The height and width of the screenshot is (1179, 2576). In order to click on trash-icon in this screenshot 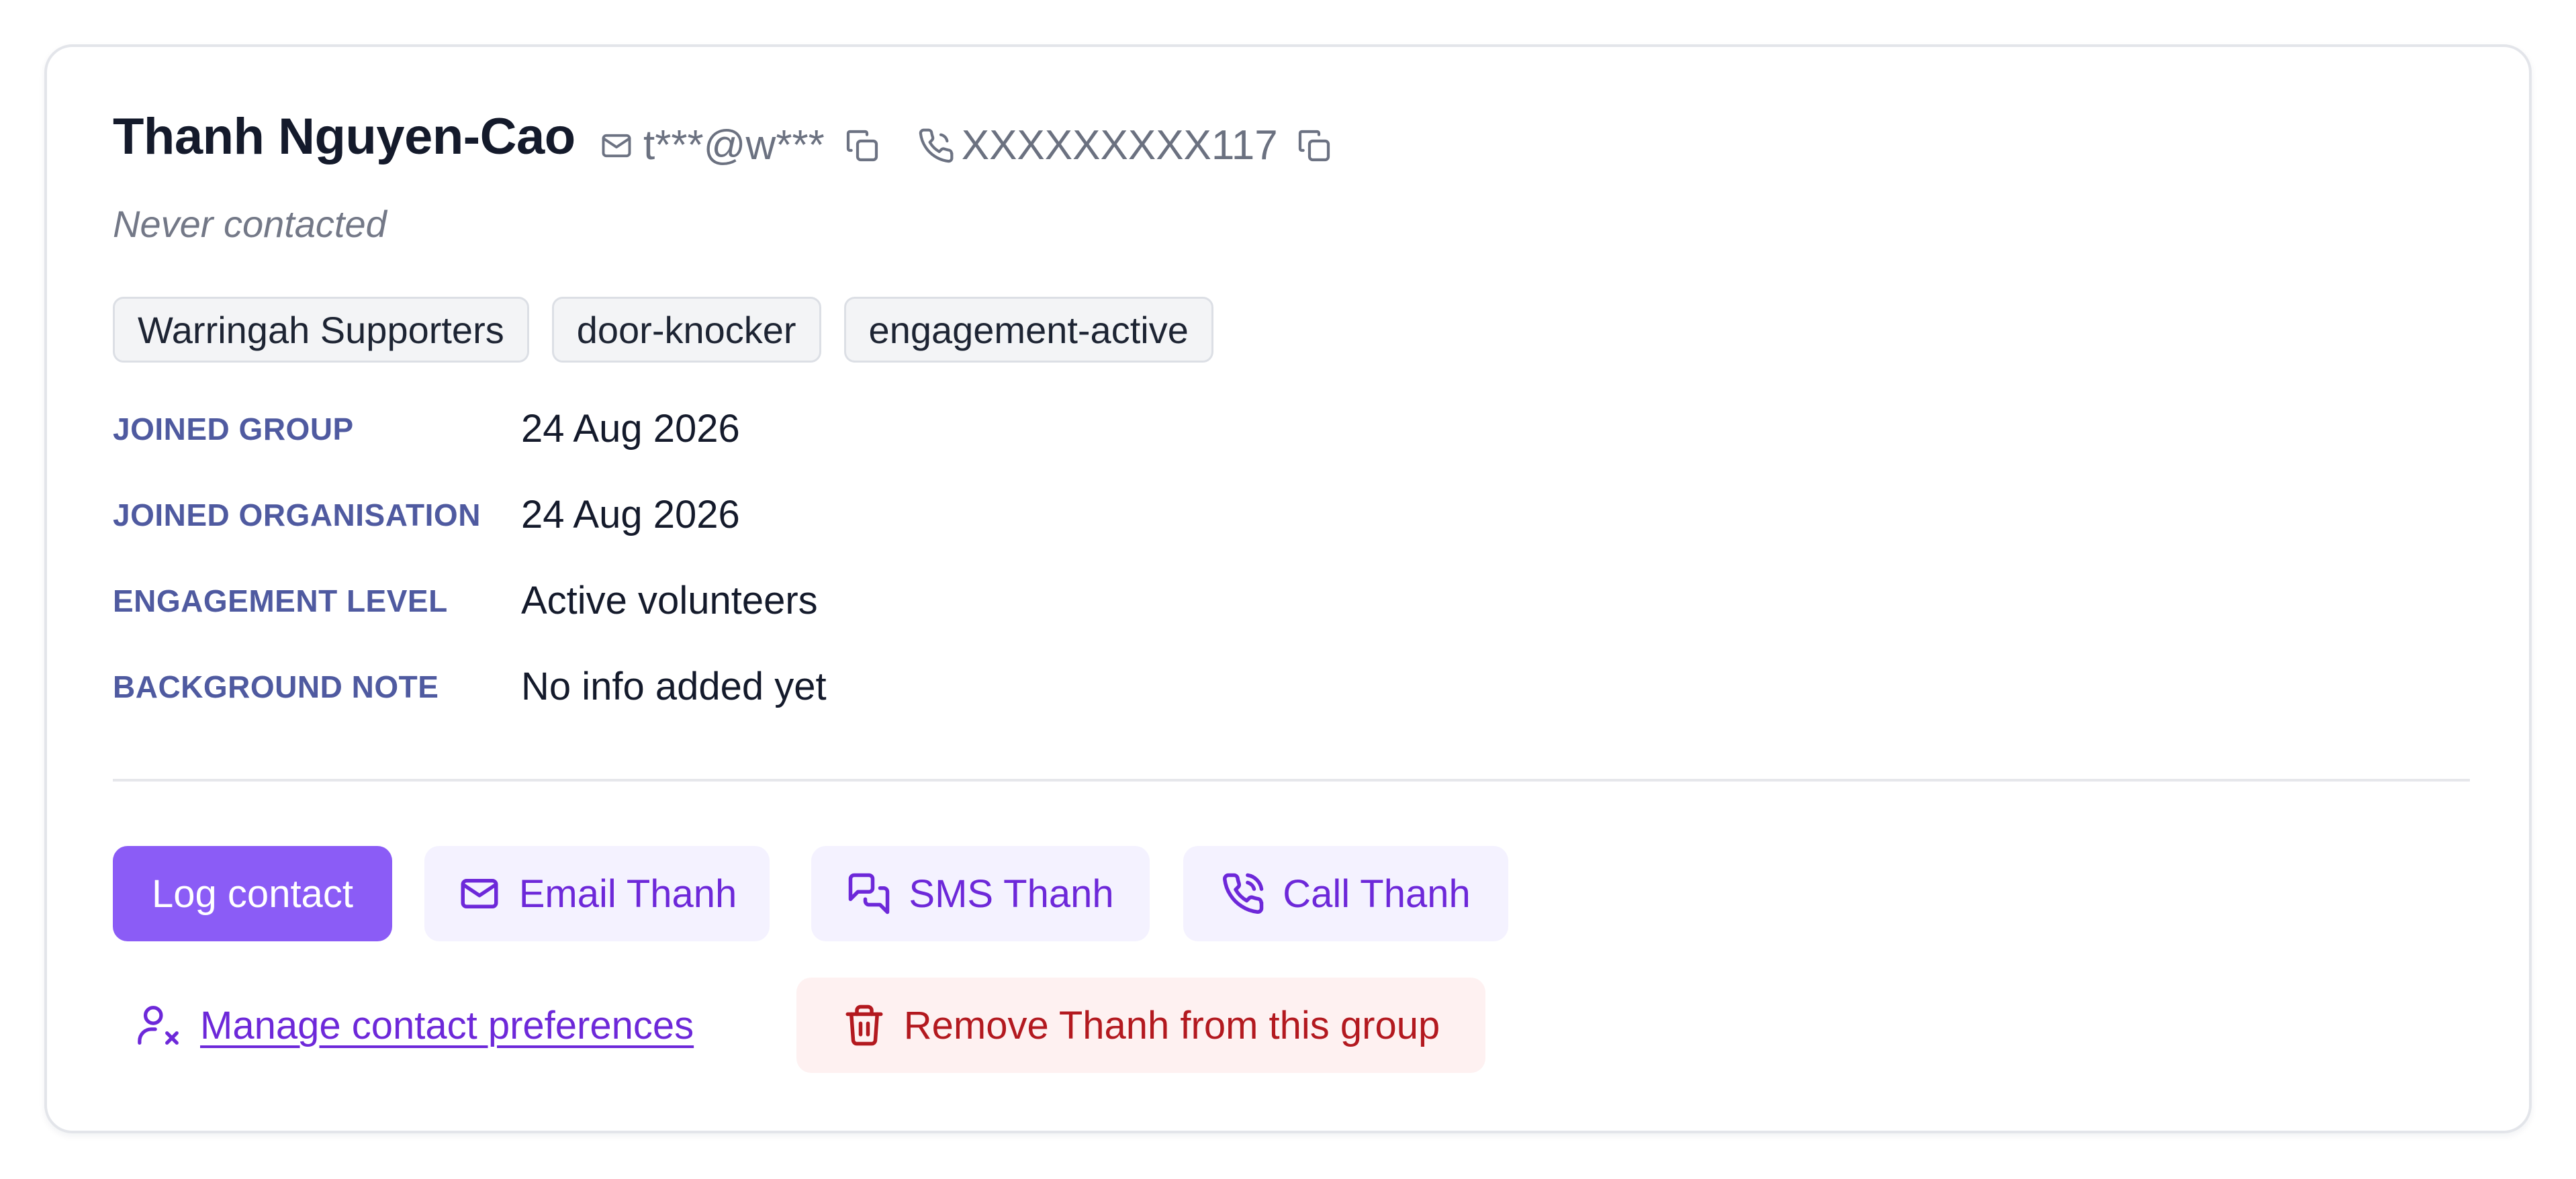, I will do `click(873, 1025)`.